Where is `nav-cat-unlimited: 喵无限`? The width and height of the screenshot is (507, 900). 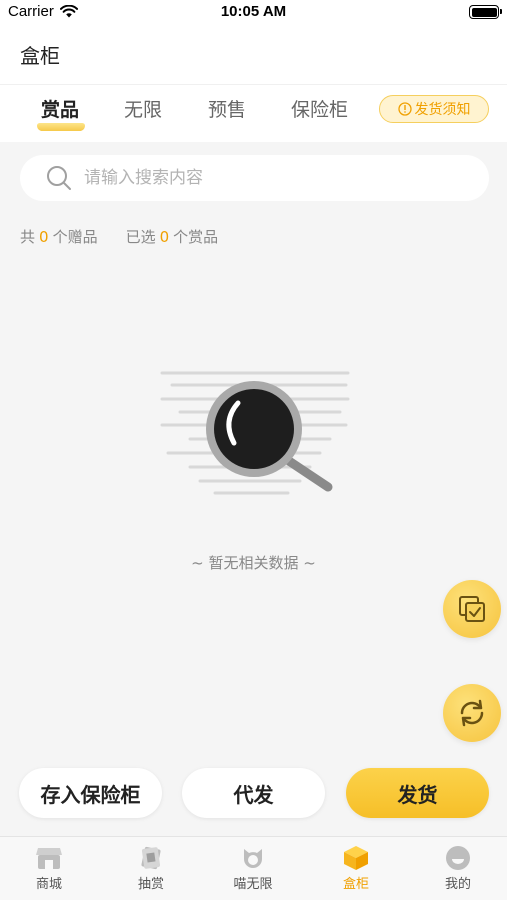
nav-cat-unlimited: 喵无限 is located at coordinates (253, 868).